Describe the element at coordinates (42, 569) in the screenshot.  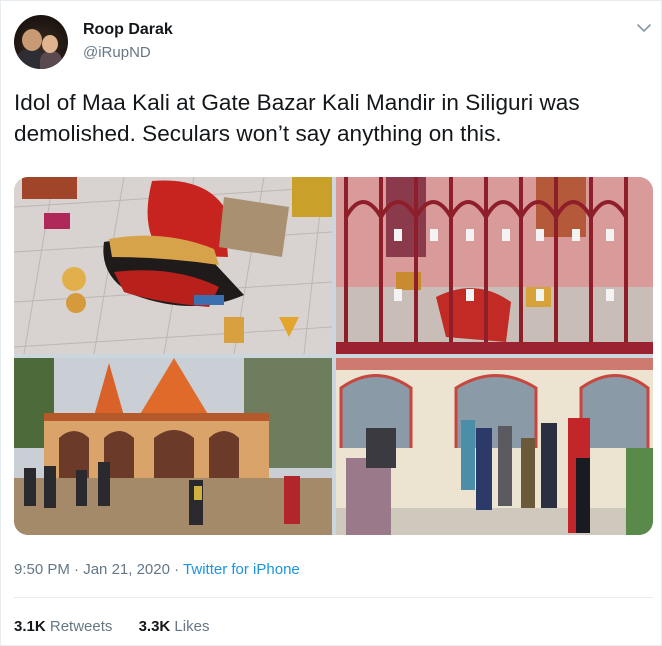
I see `tweet-time: 9:50 PM` at that location.